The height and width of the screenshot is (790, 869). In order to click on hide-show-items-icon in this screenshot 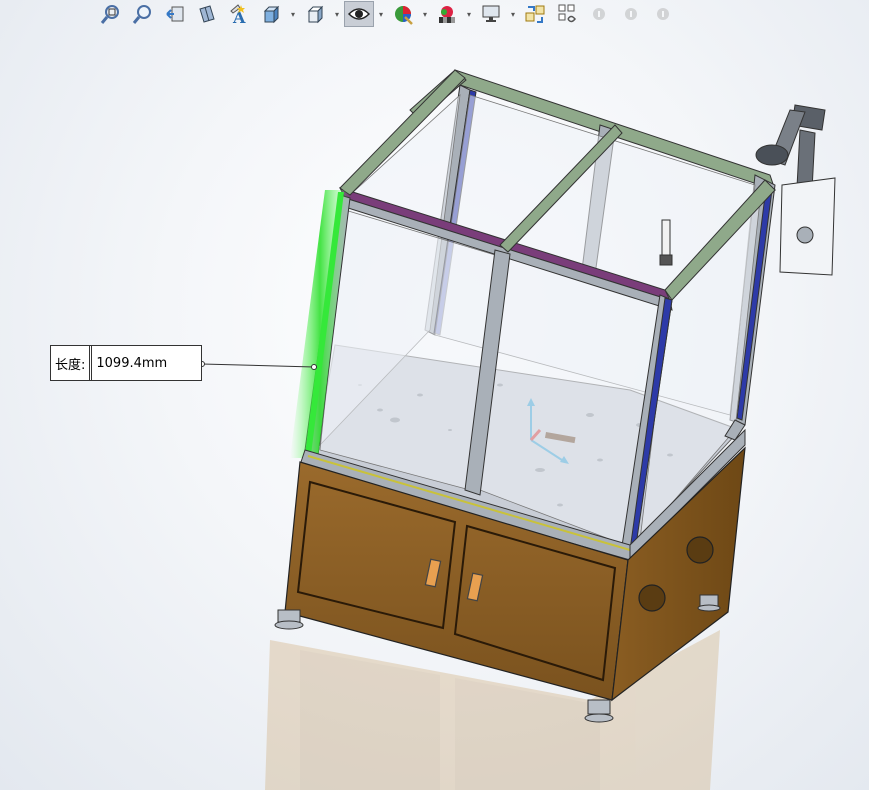, I will do `click(359, 14)`.